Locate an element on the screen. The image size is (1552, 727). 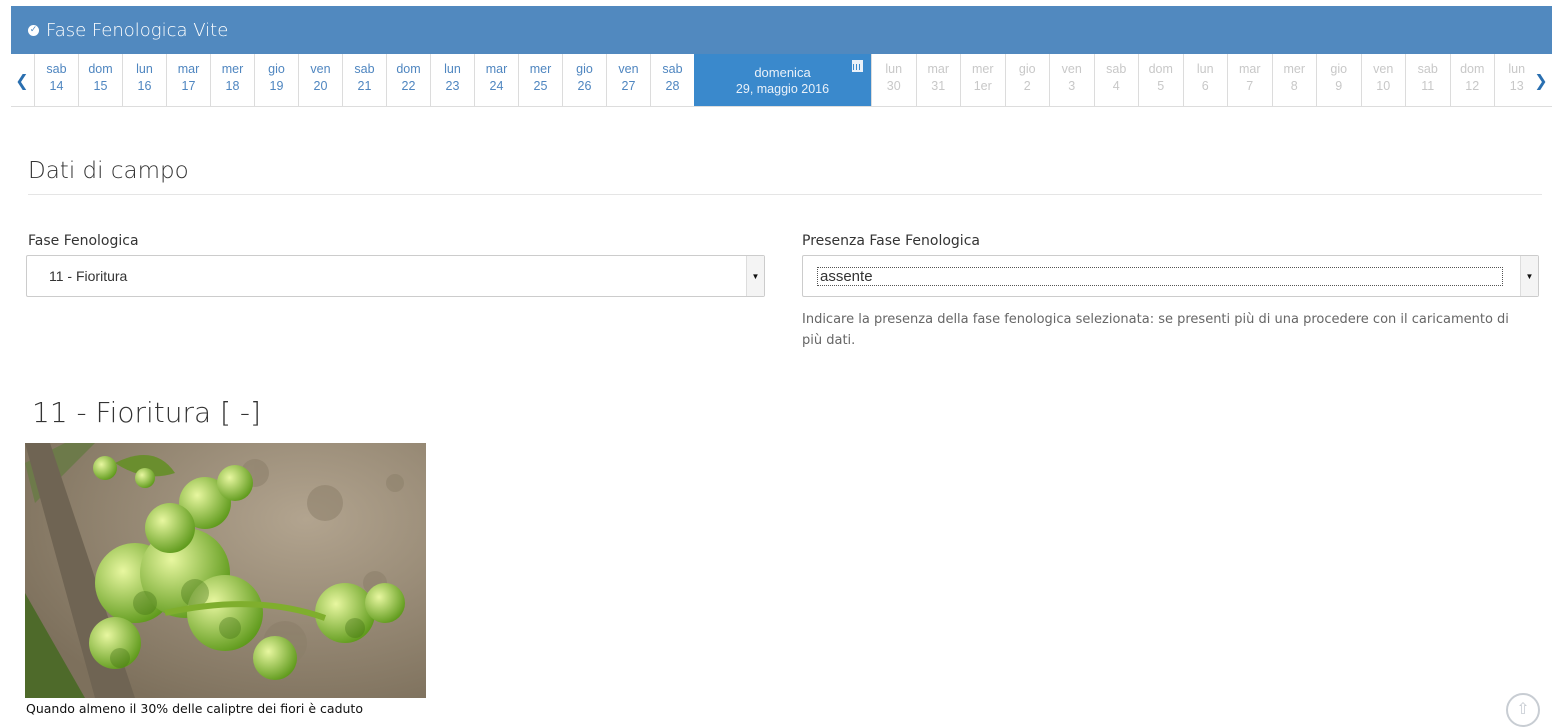
day-cell: ven 20 is located at coordinates (320, 80).